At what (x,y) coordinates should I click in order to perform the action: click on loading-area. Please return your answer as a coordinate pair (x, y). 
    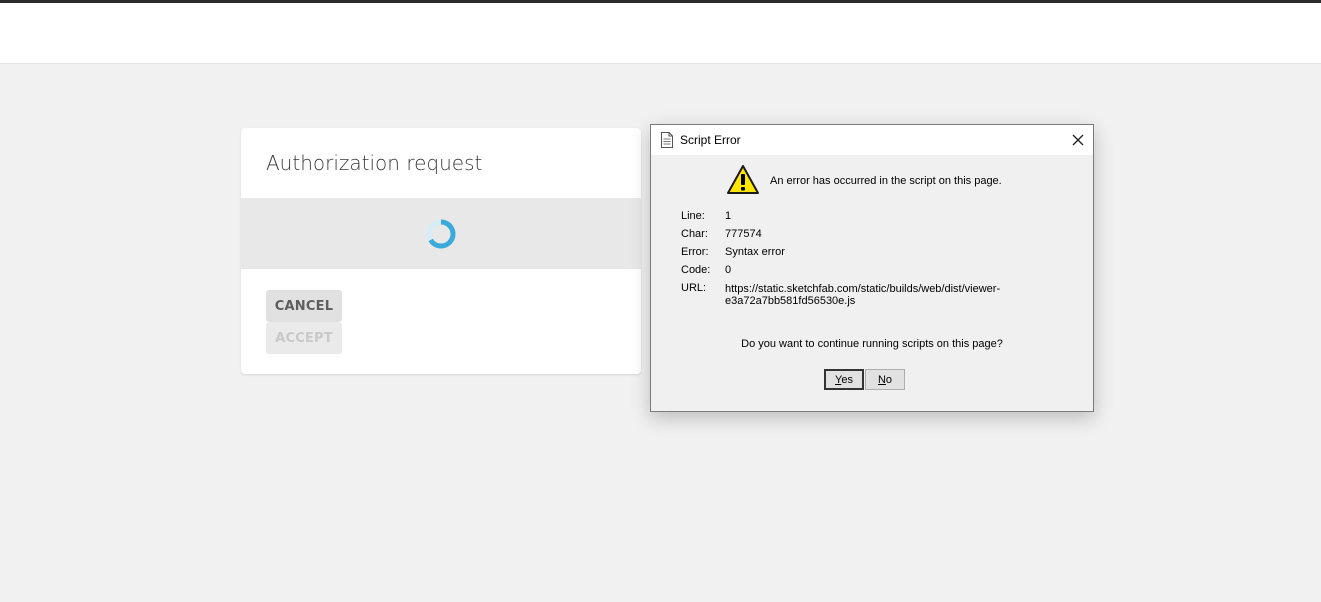
    Looking at the image, I should click on (441, 233).